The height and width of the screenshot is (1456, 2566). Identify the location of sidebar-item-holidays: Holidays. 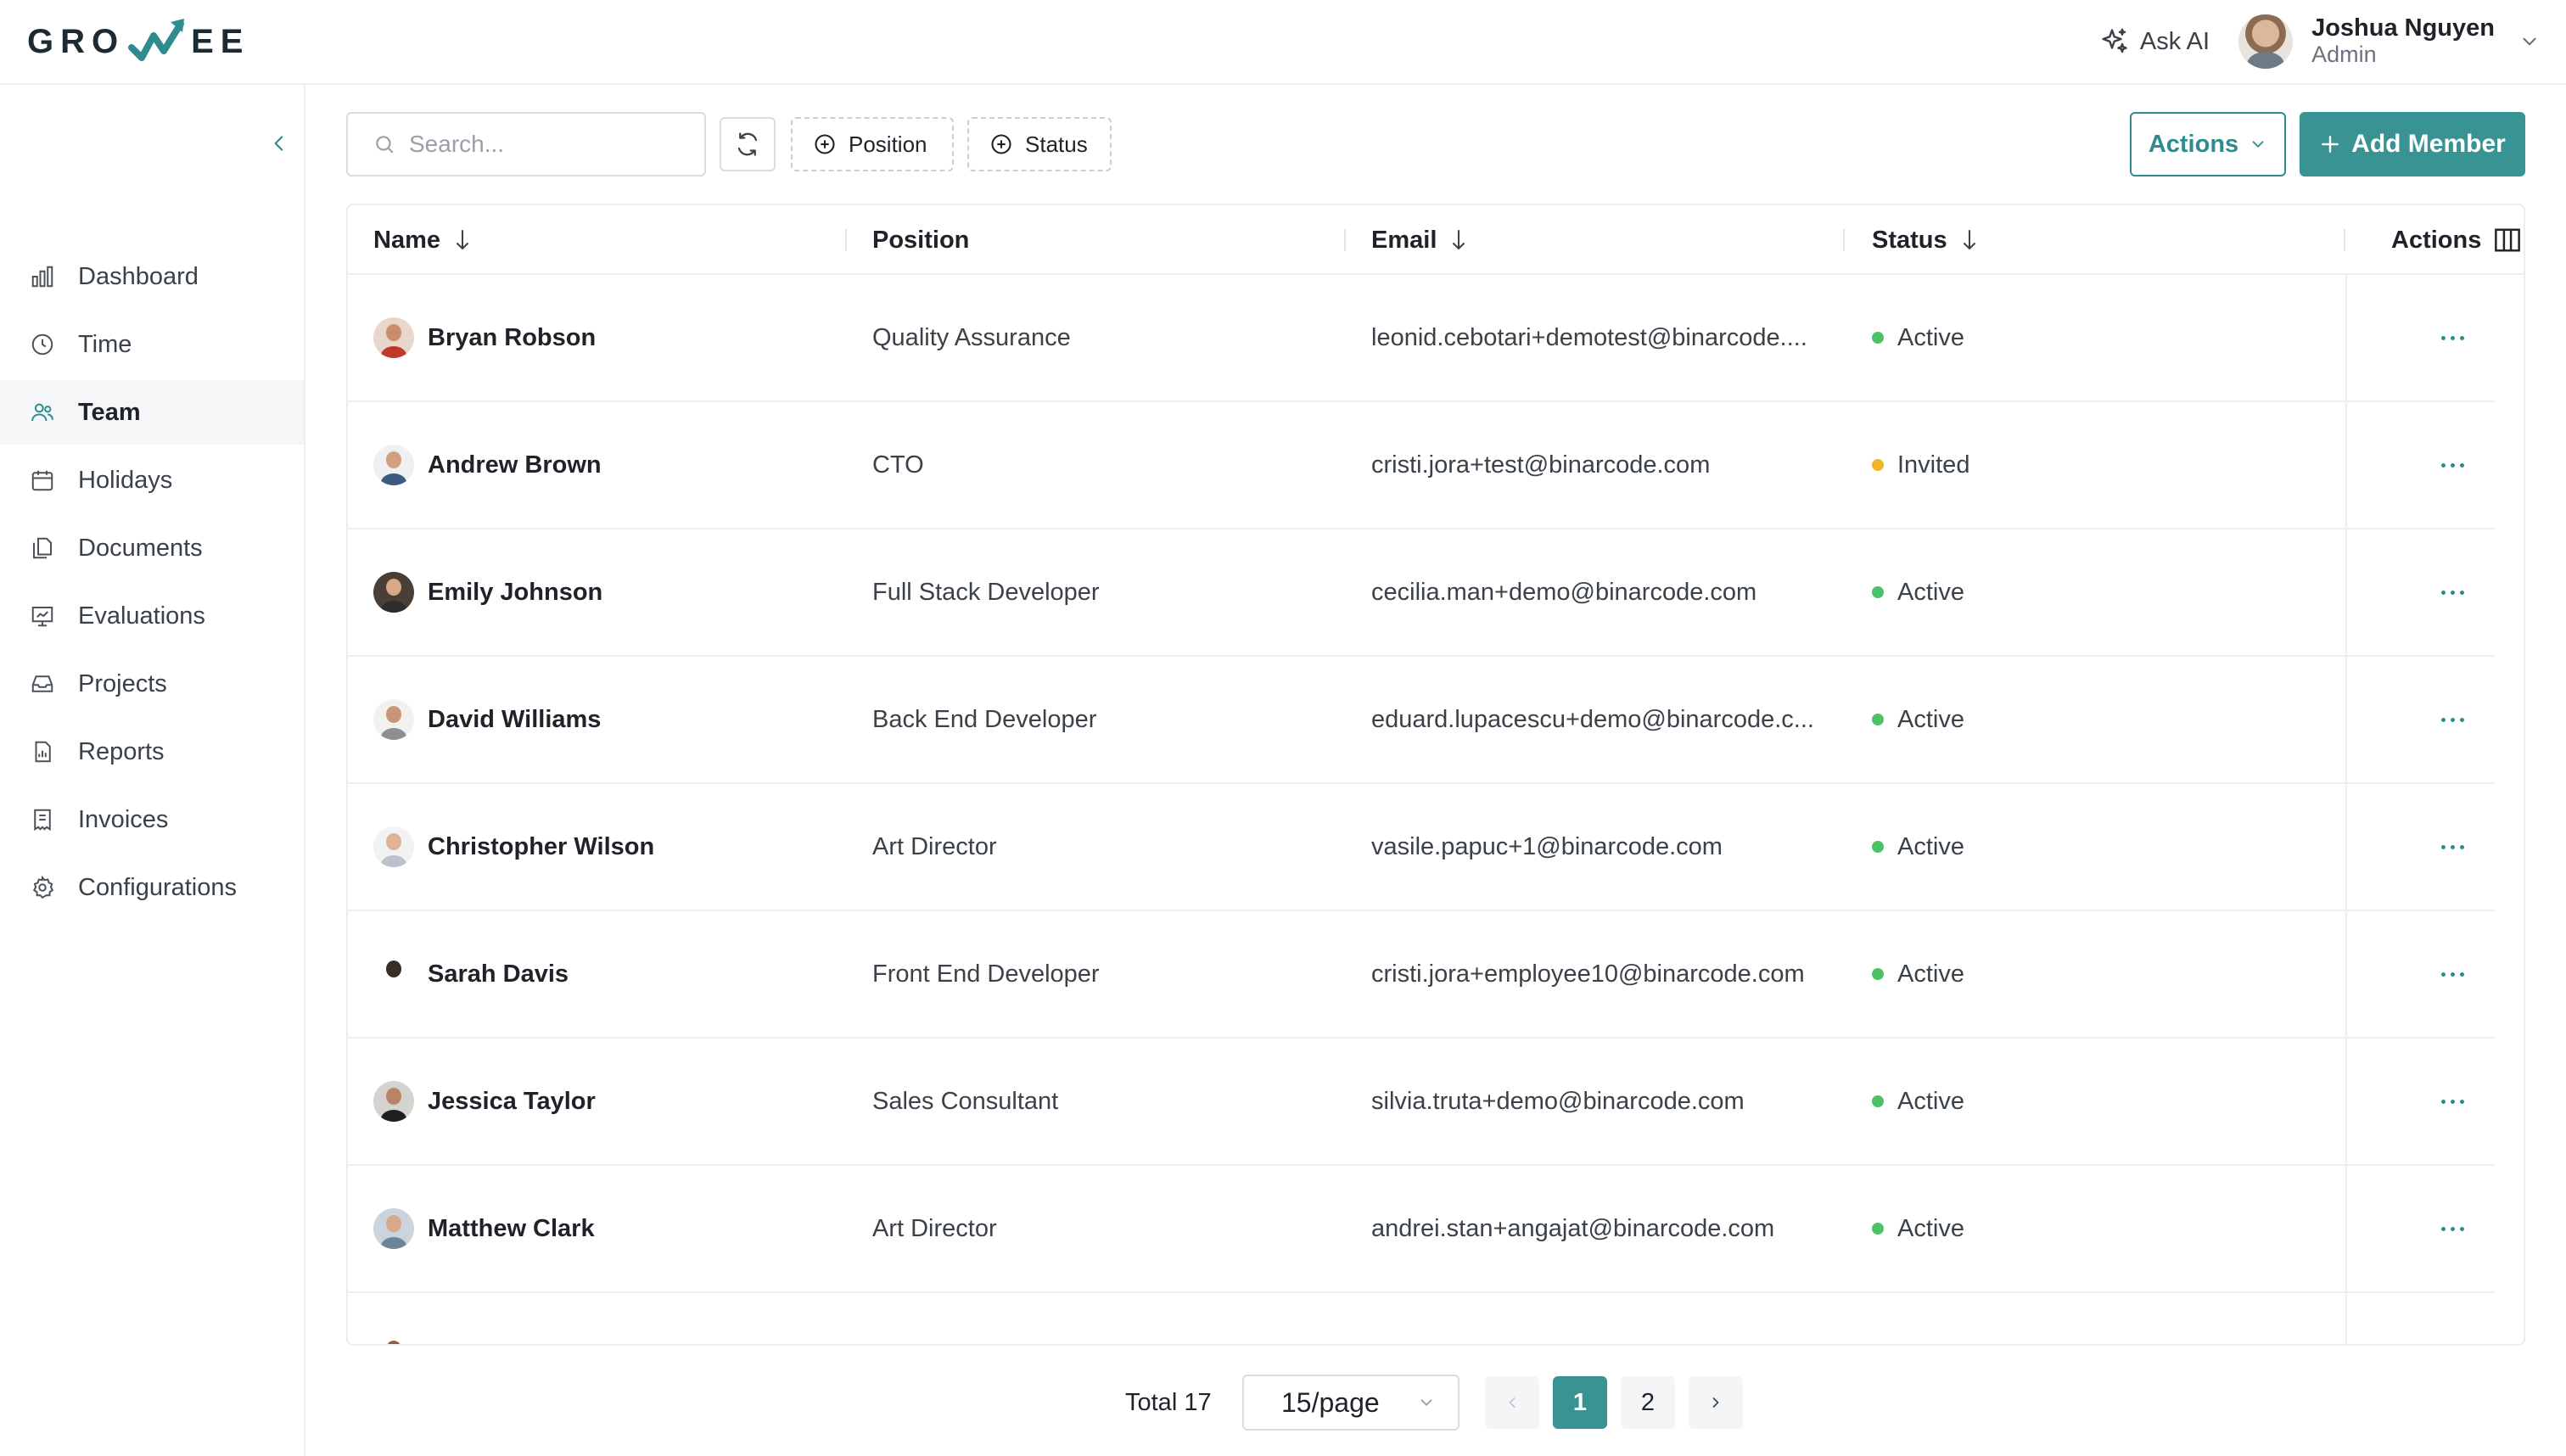
(152, 480).